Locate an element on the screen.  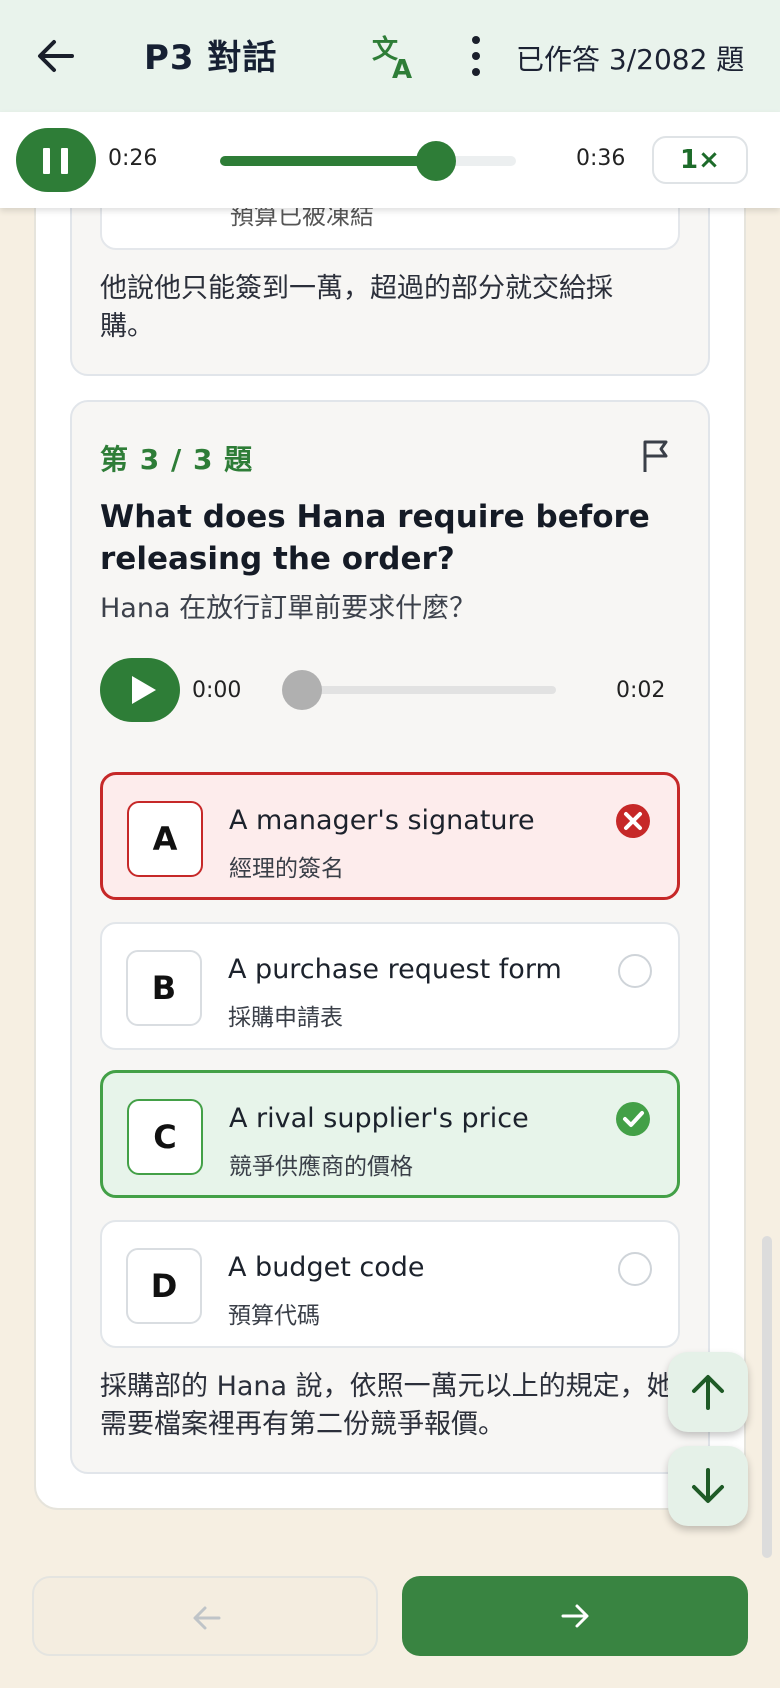
audio-current-time: 0:26 is located at coordinates (133, 158).